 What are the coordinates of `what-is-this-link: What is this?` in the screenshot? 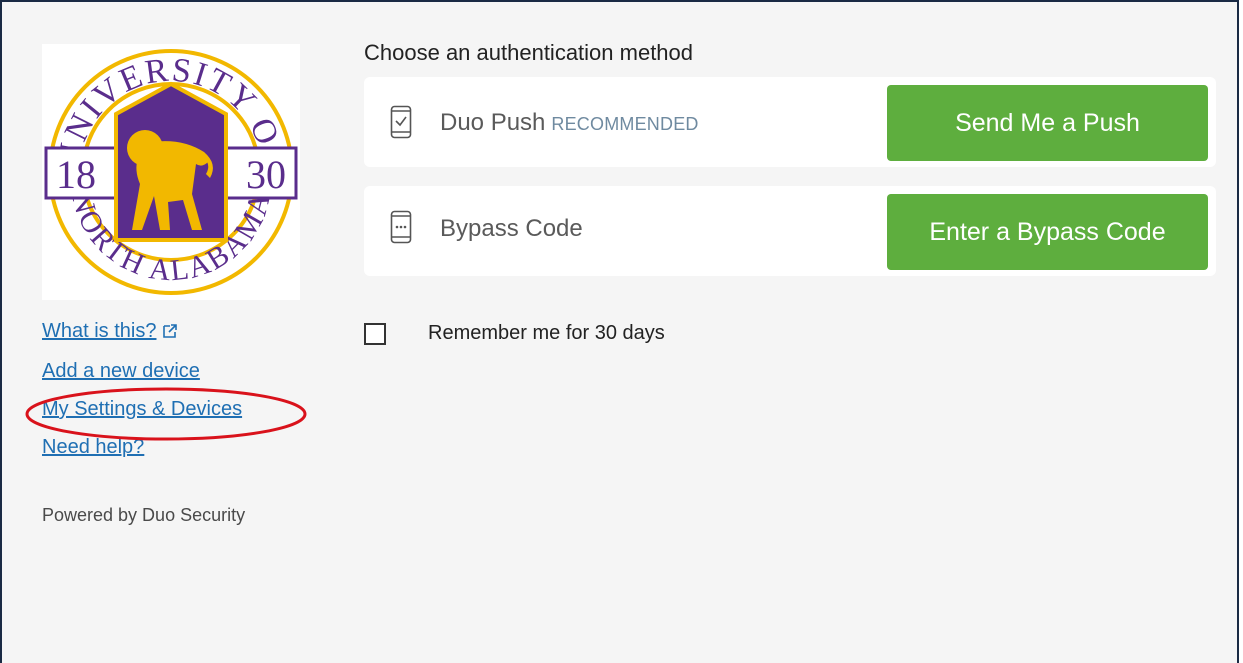 It's located at (142, 332).